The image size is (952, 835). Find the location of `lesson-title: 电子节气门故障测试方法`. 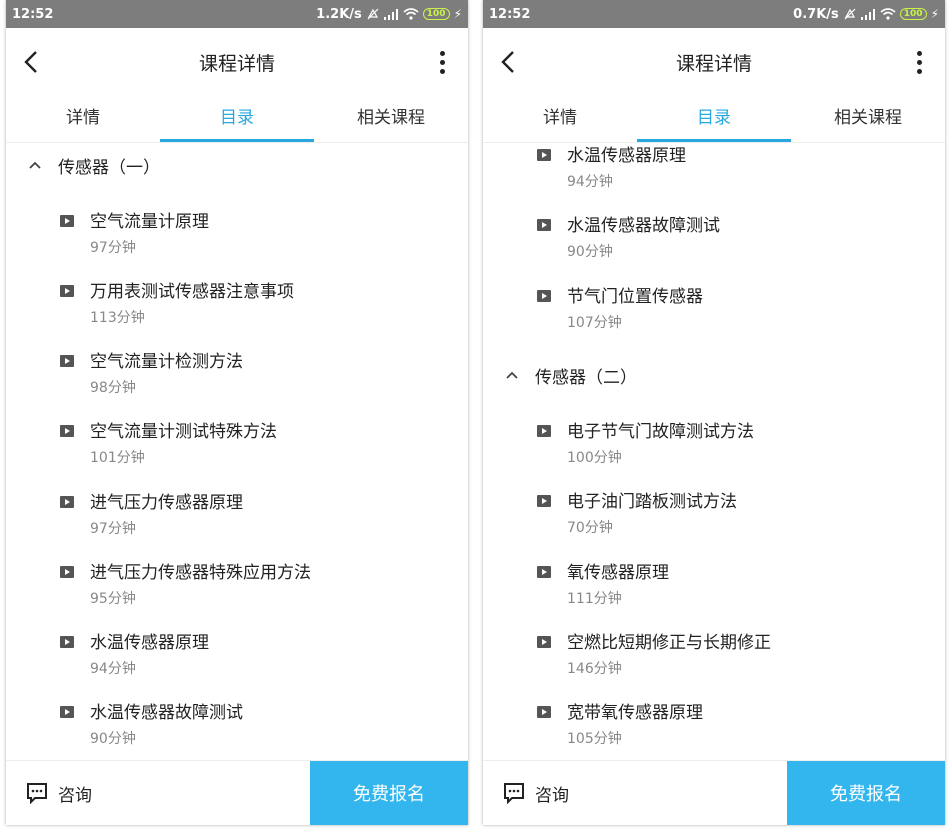

lesson-title: 电子节气门故障测试方法 is located at coordinates (660, 432).